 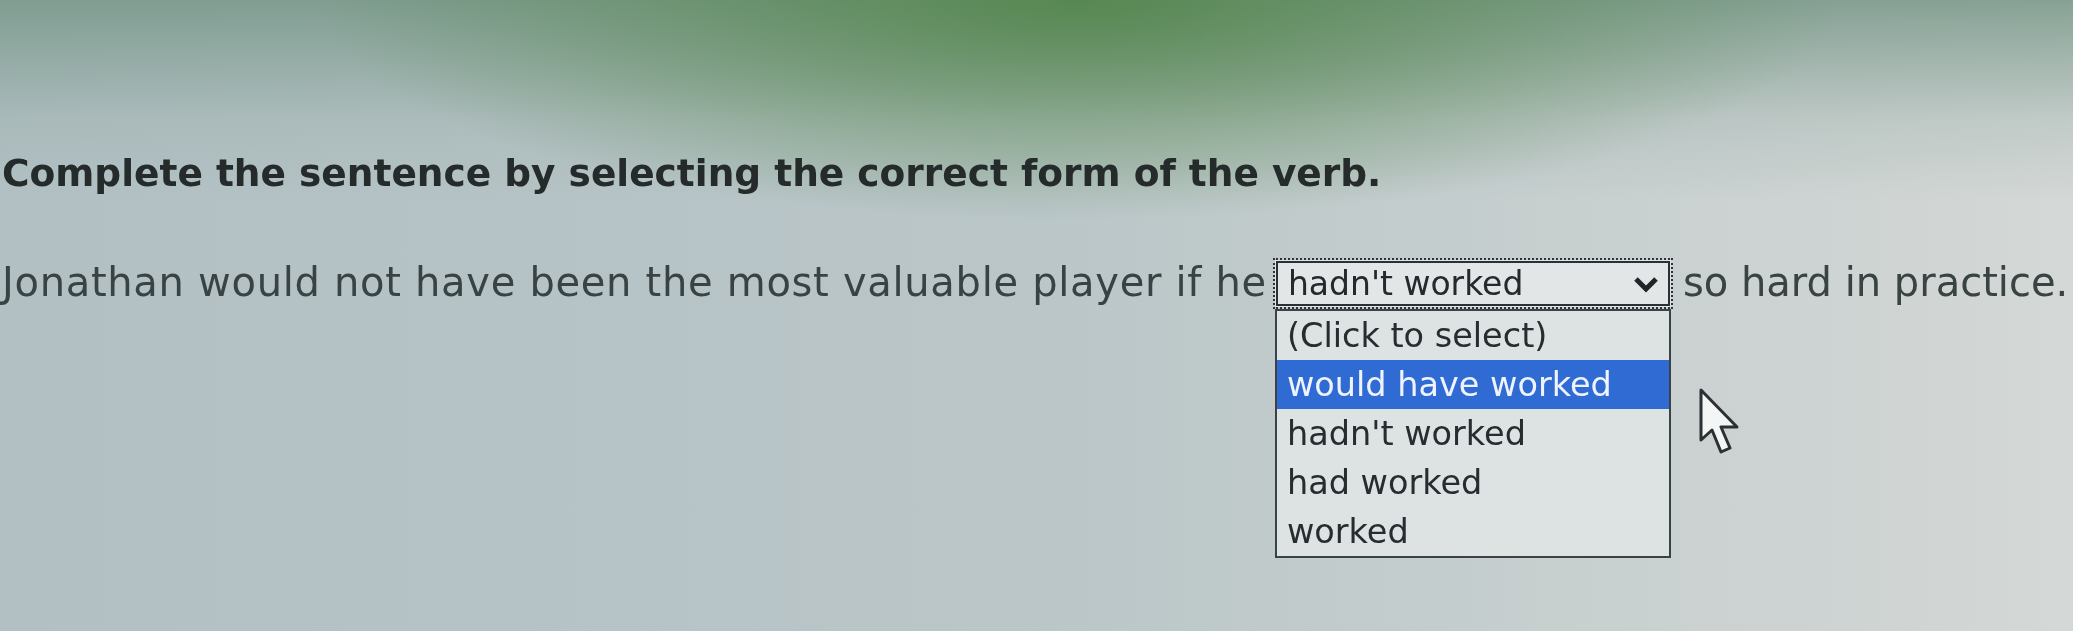 I want to click on dropdown-option: would have worked, so click(x=1472, y=384).